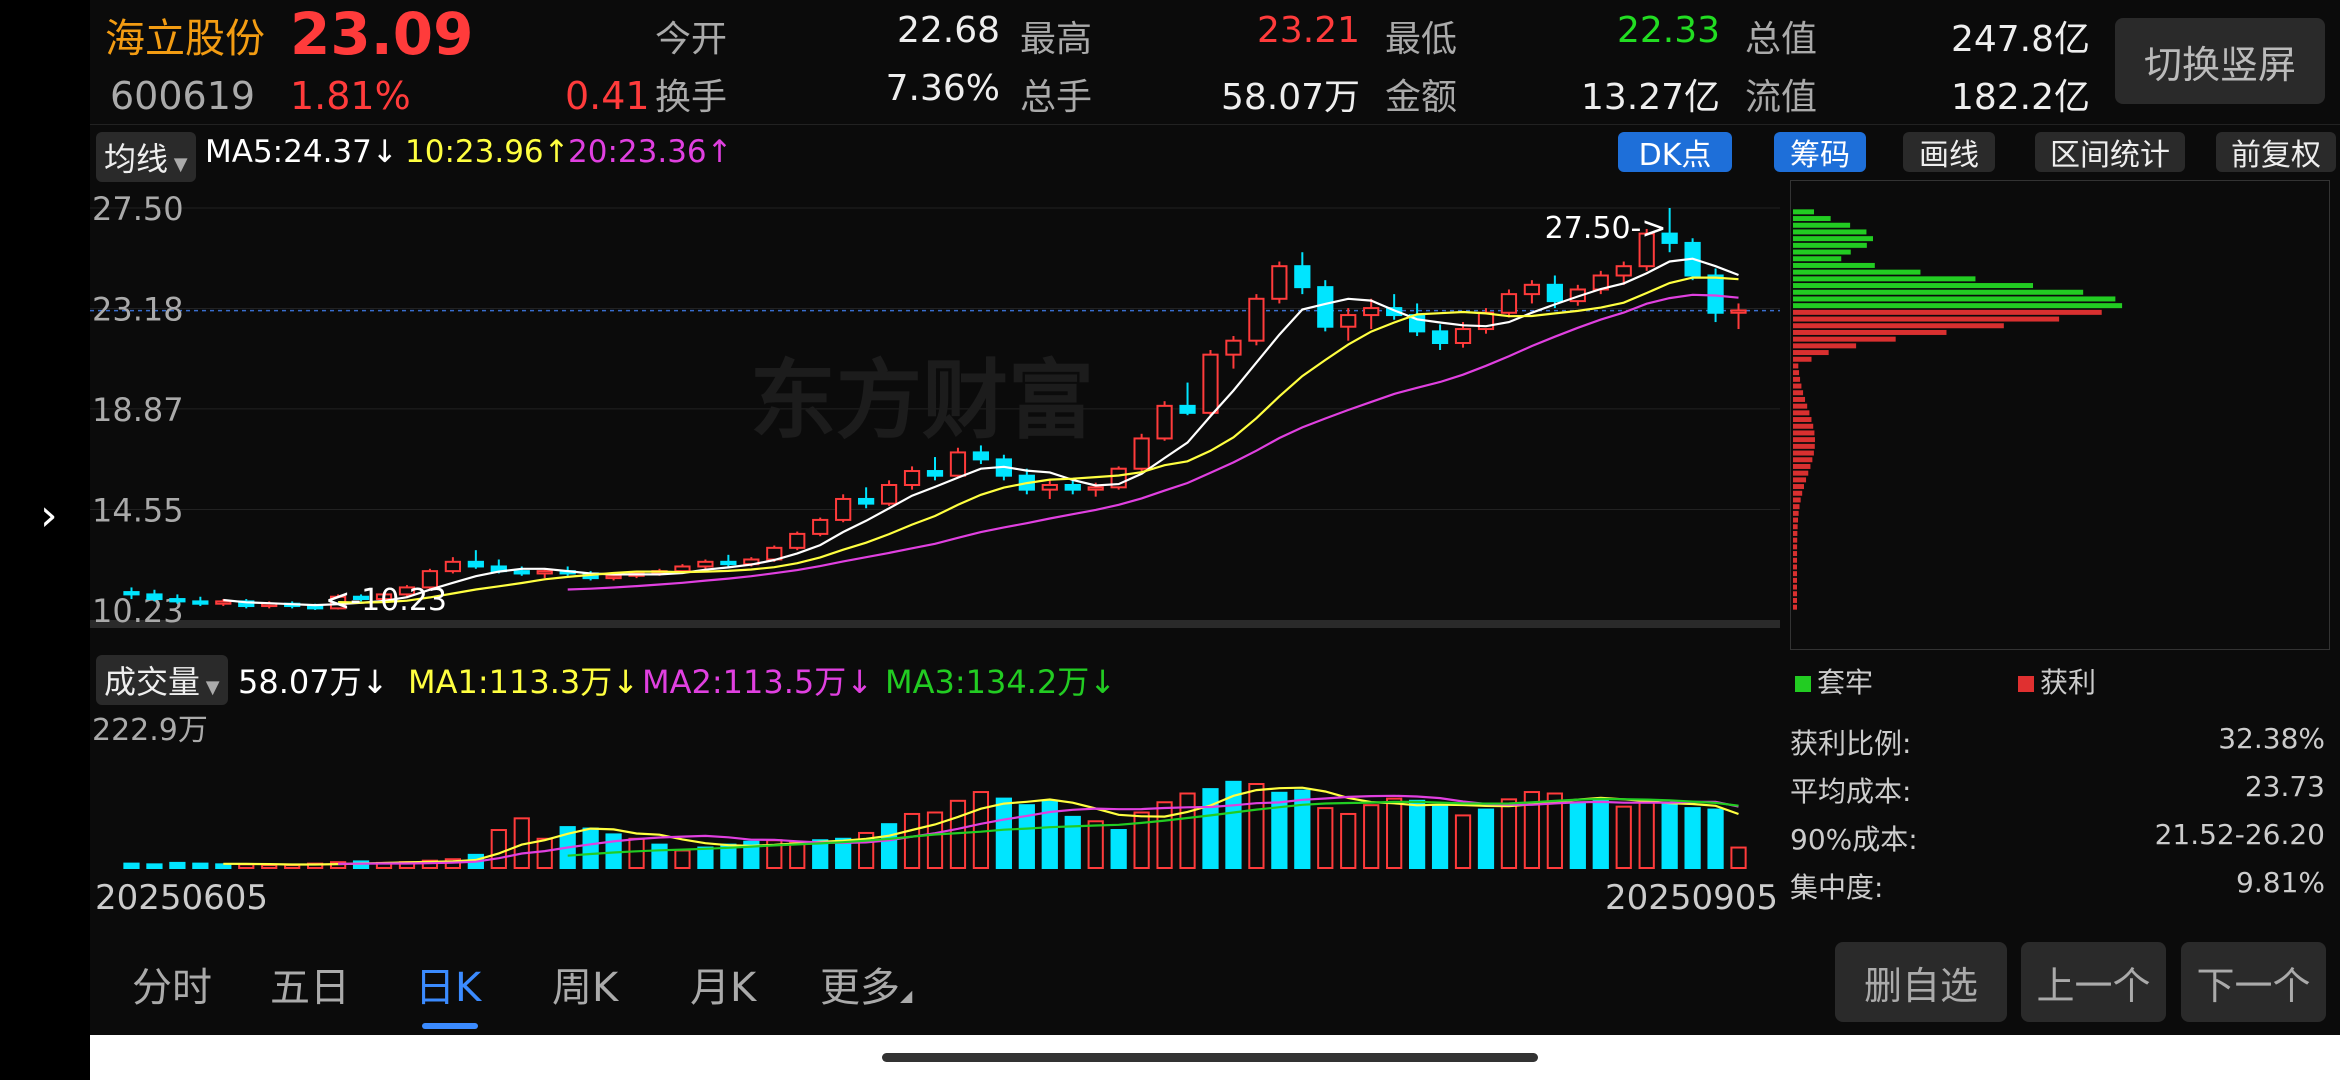 This screenshot has width=2340, height=1080. Describe the element at coordinates (2026, 684) in the screenshot. I see `legend-swatch-red` at that location.